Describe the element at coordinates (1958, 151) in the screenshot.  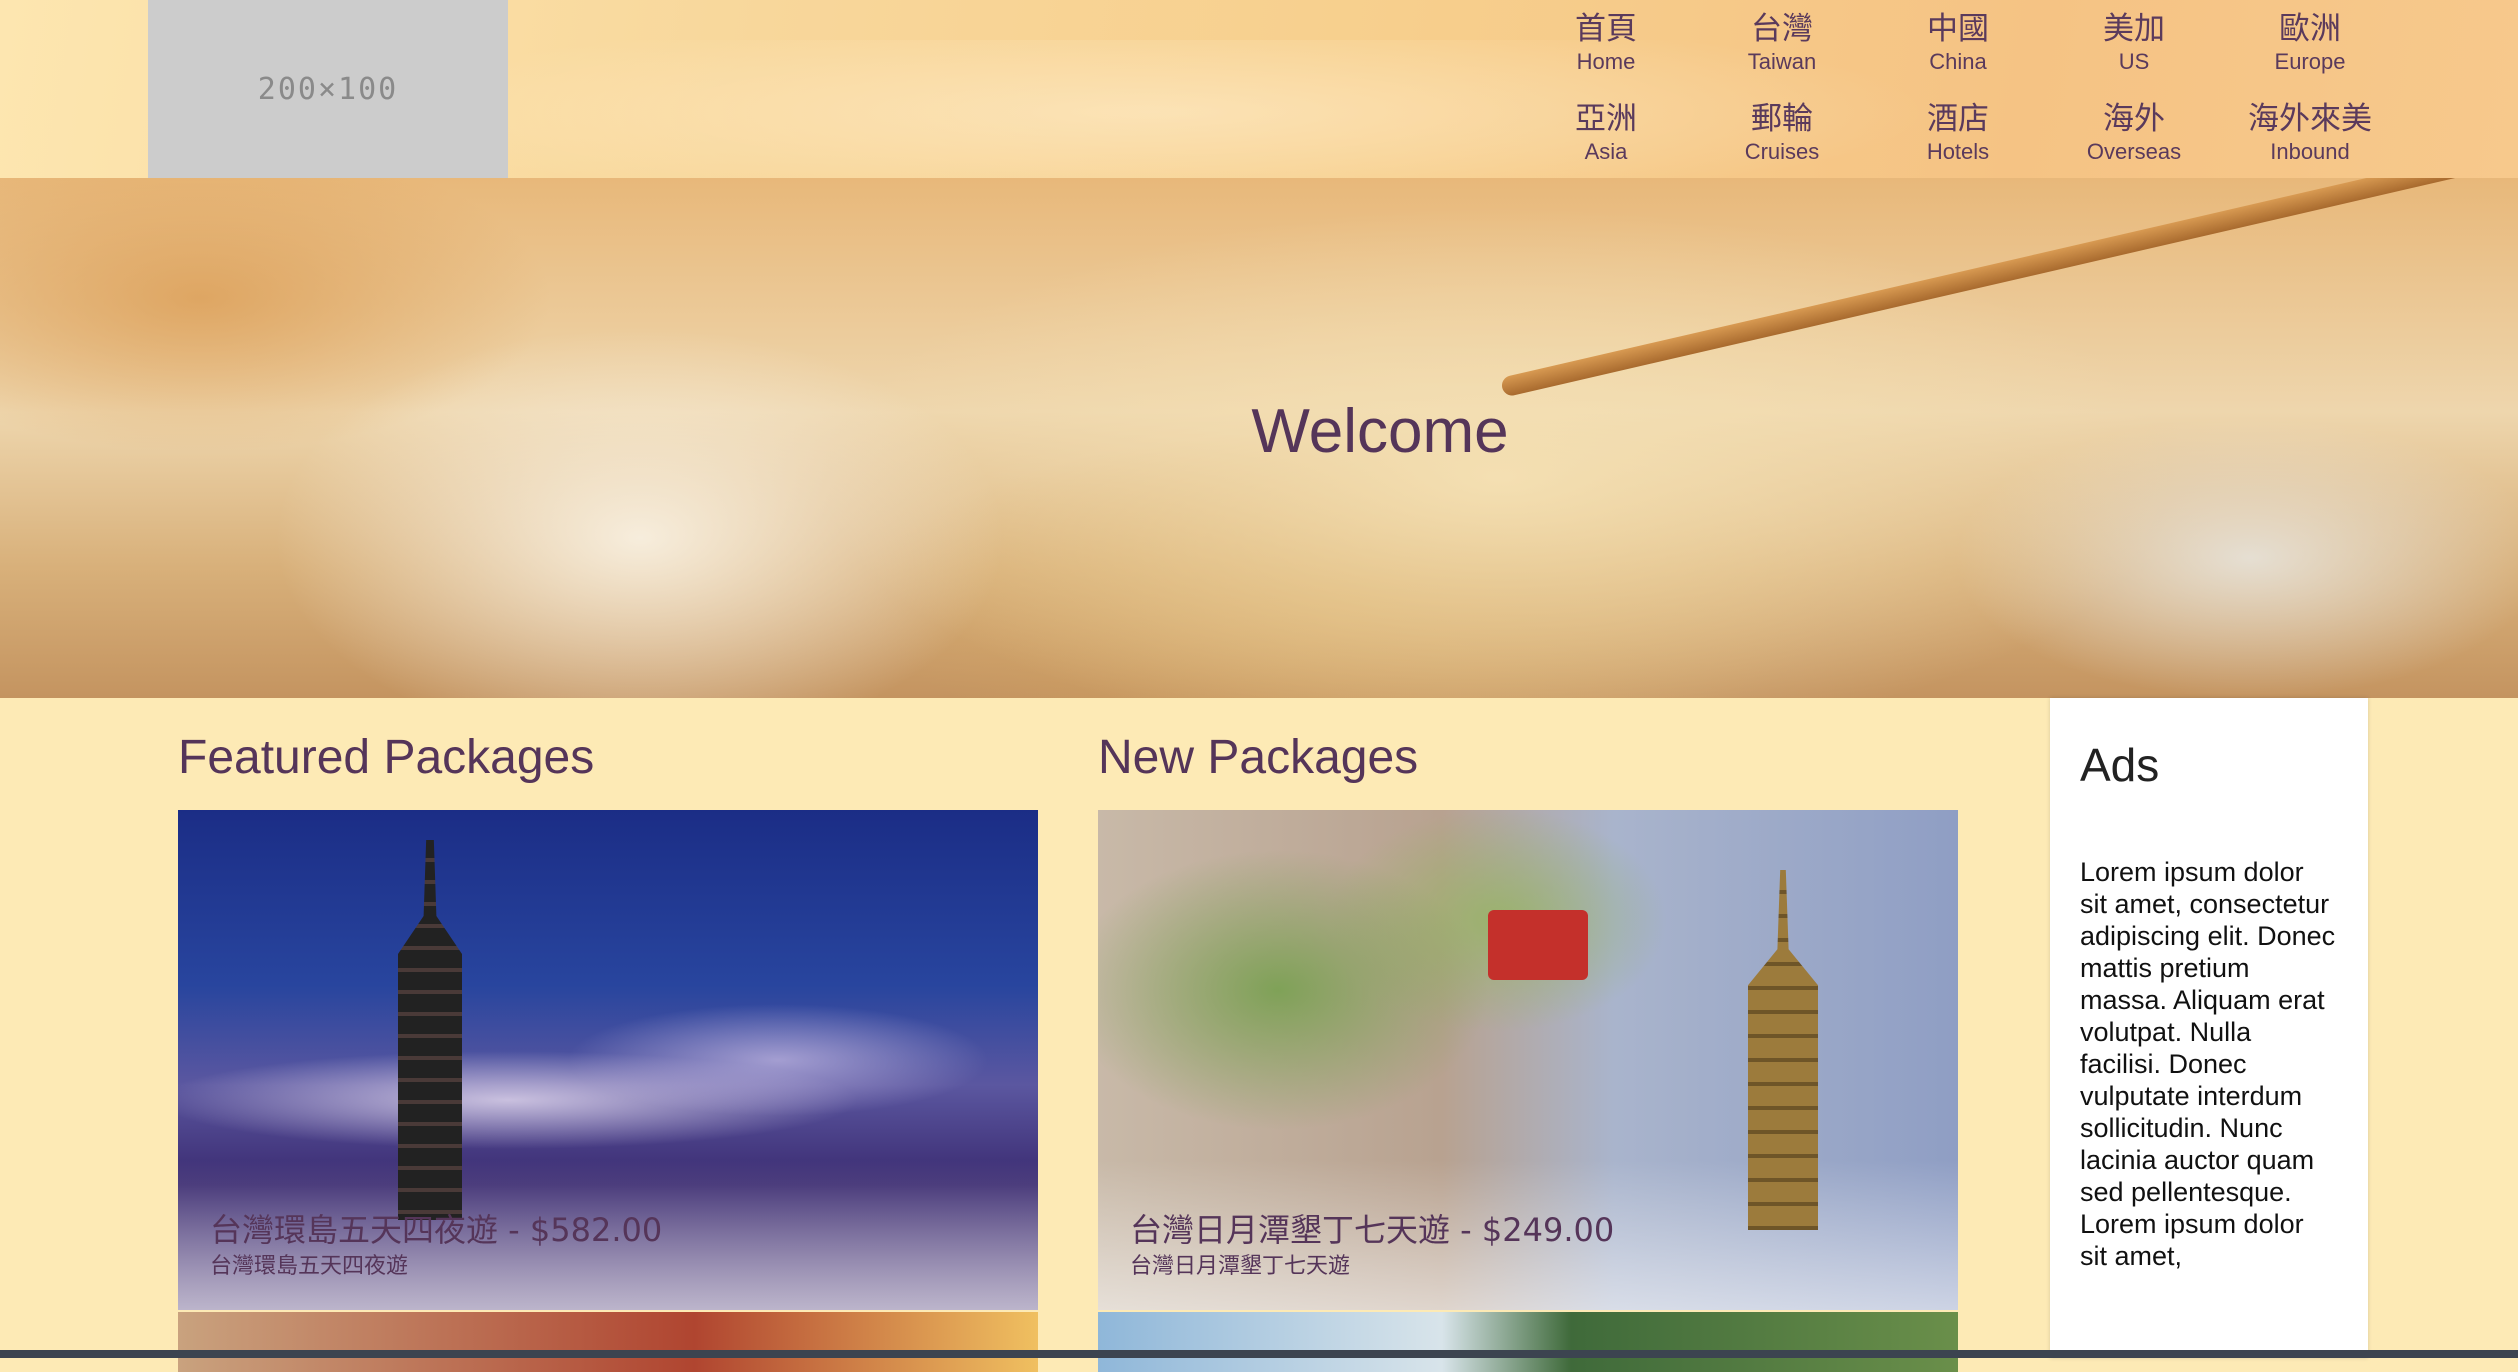
I see `nav-label-en: Hotels` at that location.